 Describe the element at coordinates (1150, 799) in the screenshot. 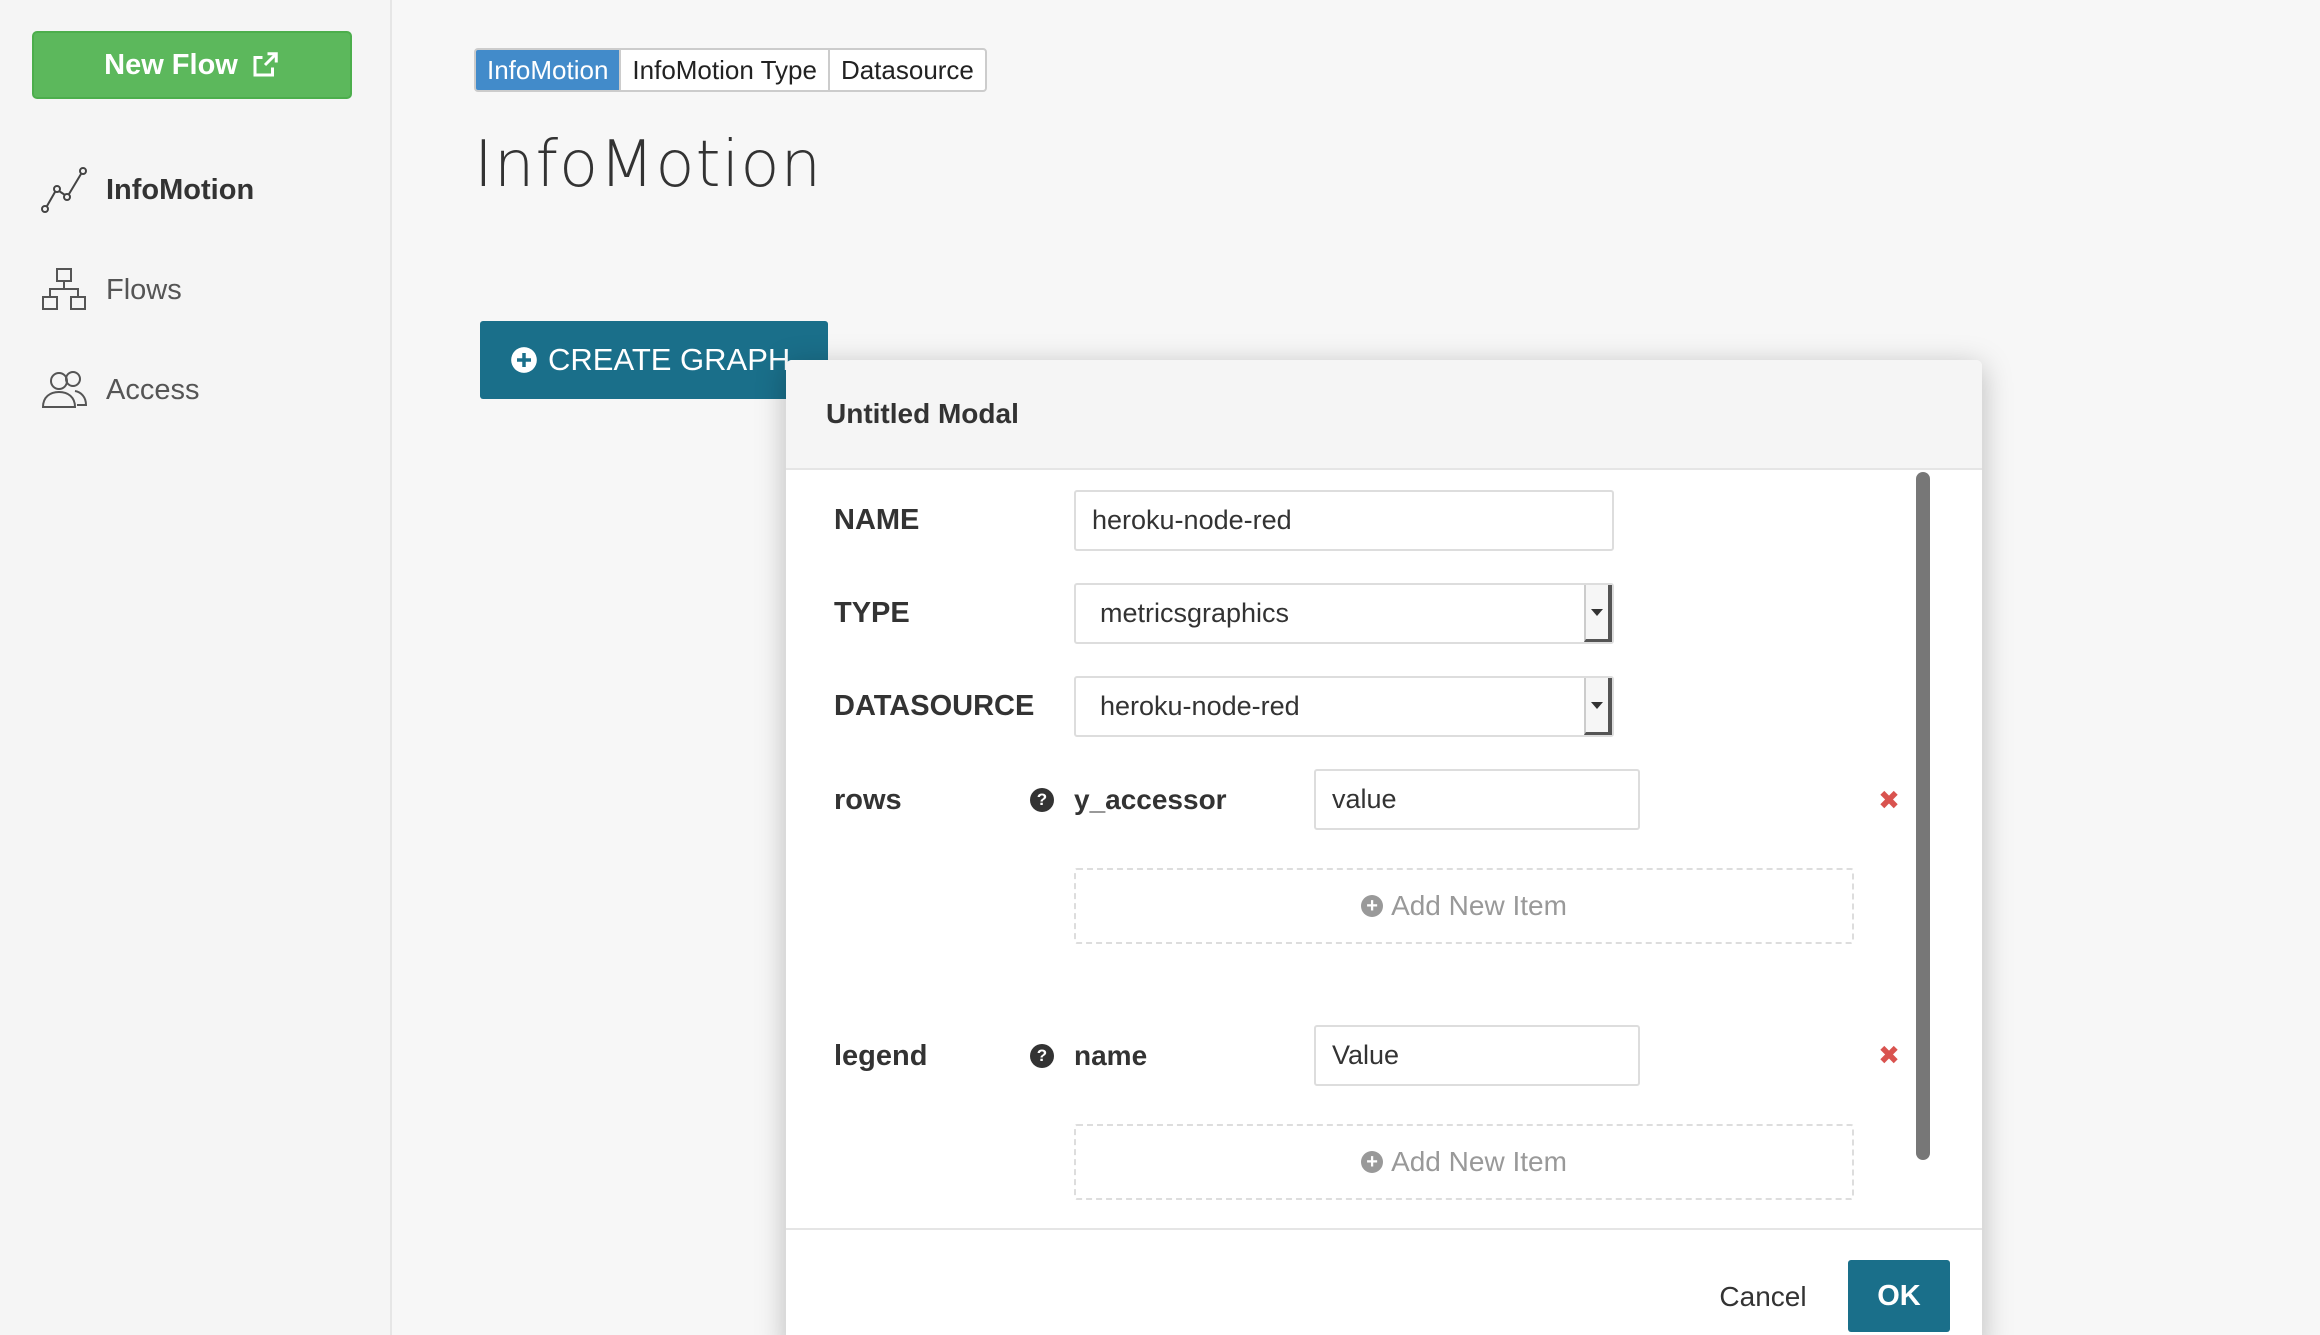

I see `rows-key-label: y_accessor` at that location.